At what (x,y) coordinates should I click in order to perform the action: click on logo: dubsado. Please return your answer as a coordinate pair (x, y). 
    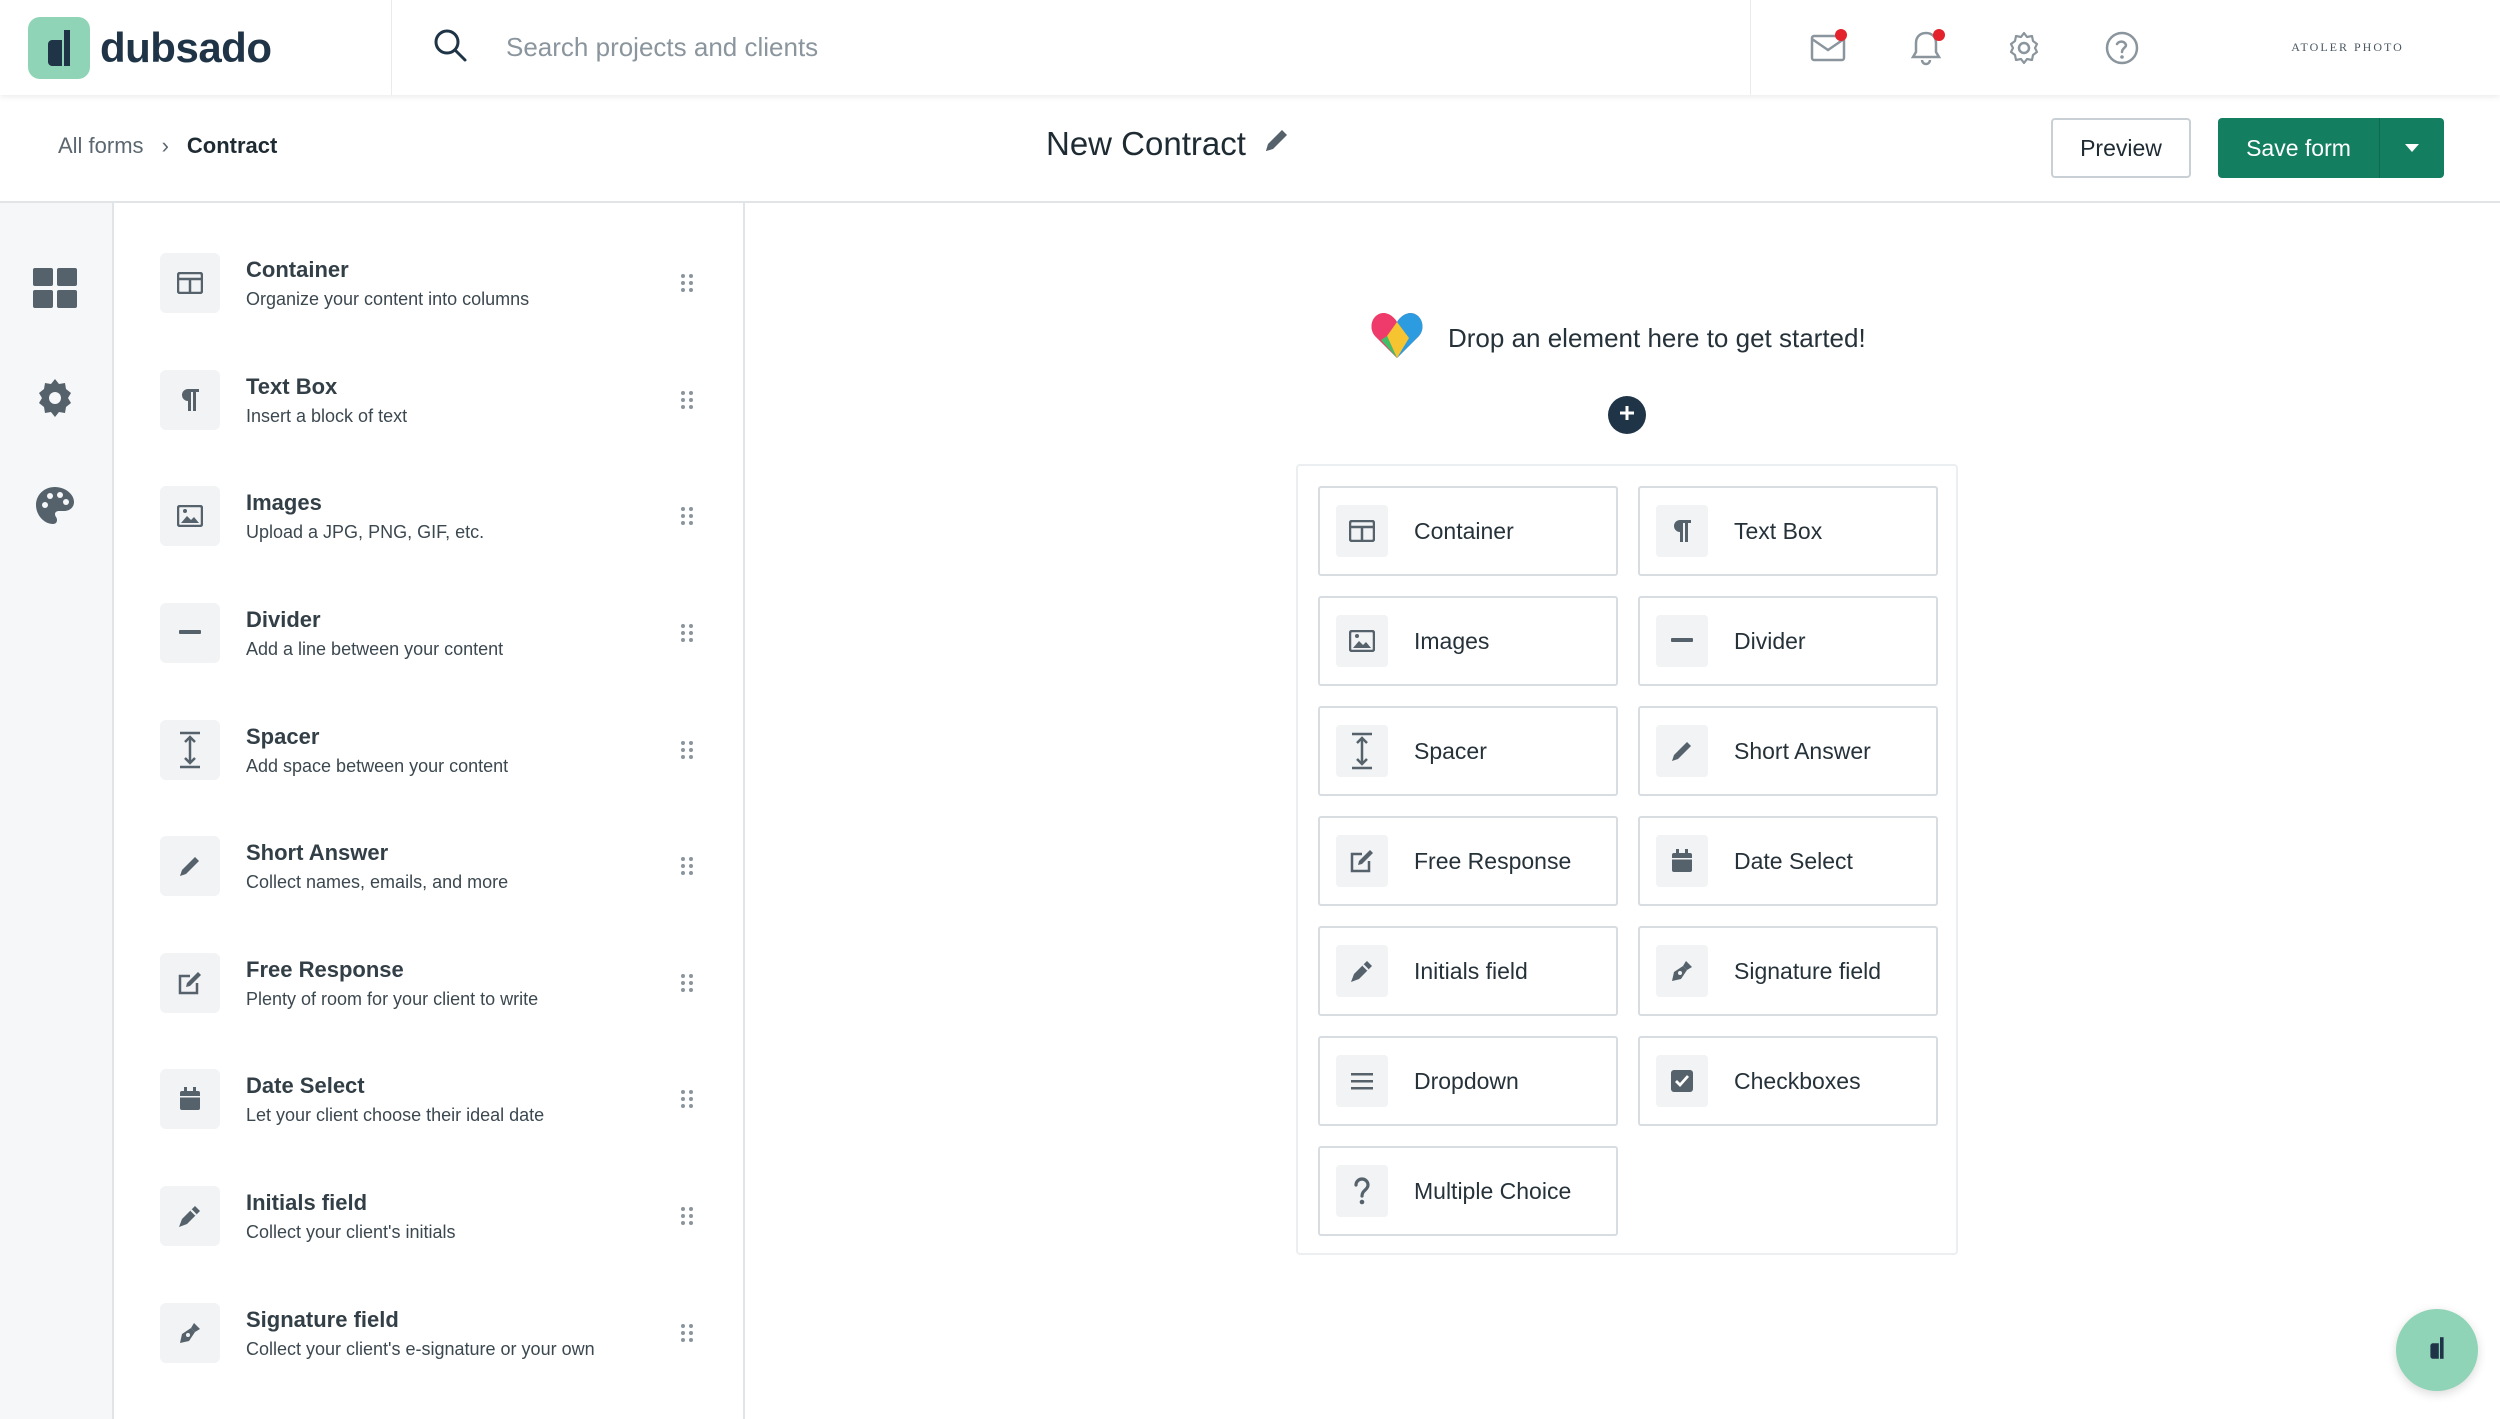
    Looking at the image, I should click on (196, 47).